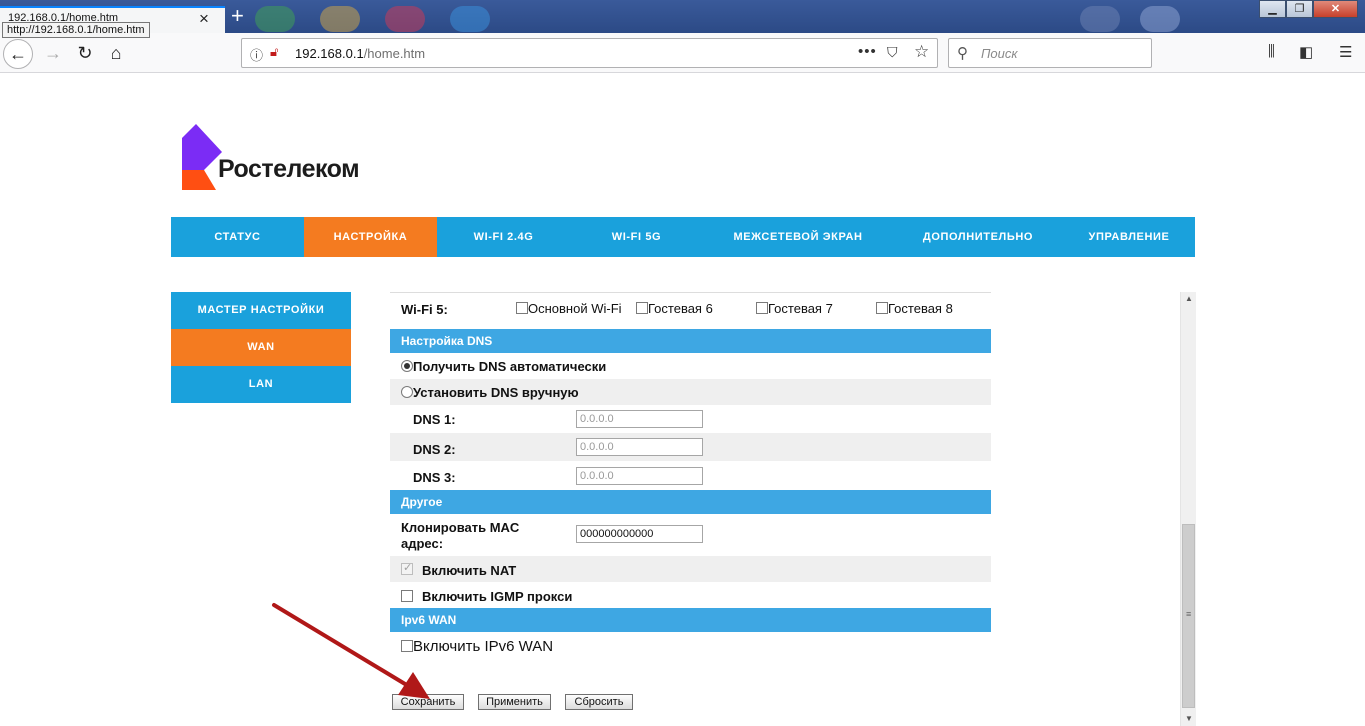  What do you see at coordinates (1299, 9) in the screenshot?
I see `restore-icon: ❐` at bounding box center [1299, 9].